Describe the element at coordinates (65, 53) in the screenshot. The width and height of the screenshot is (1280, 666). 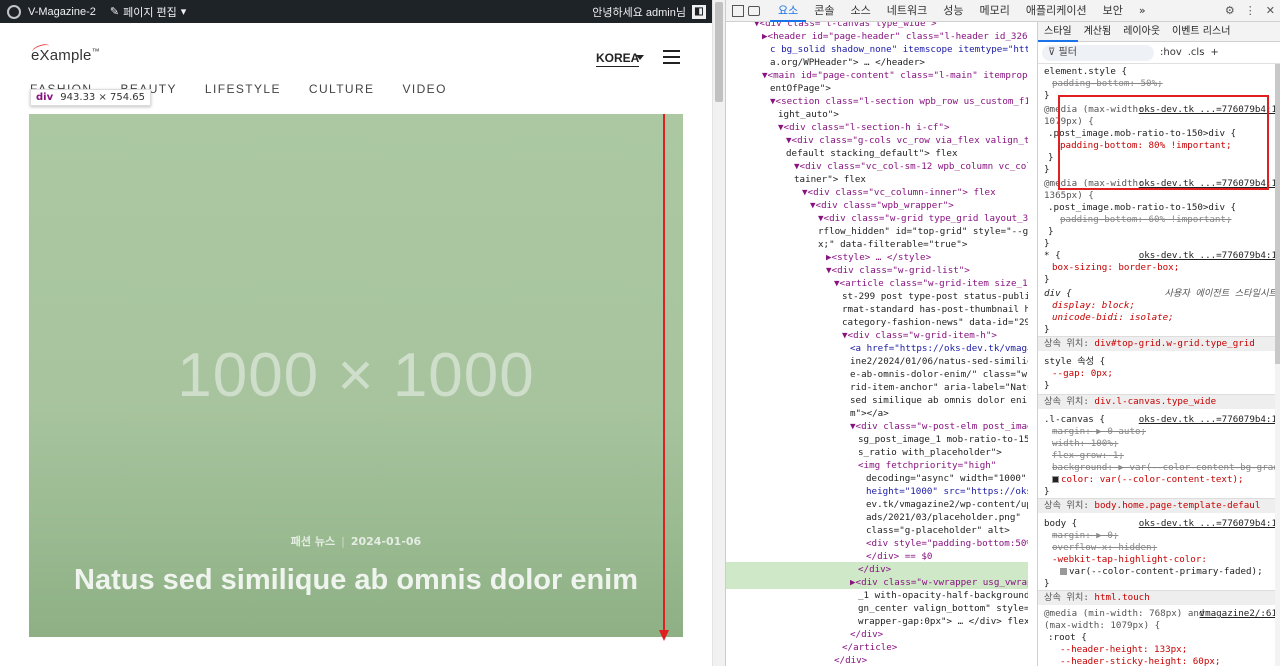
I see `site-logo: eXample™` at that location.